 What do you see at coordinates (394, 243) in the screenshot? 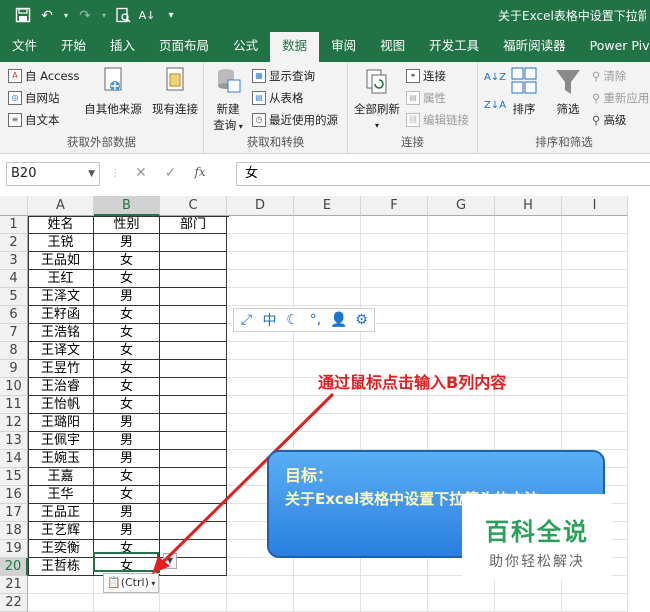
I see `cell-F2` at bounding box center [394, 243].